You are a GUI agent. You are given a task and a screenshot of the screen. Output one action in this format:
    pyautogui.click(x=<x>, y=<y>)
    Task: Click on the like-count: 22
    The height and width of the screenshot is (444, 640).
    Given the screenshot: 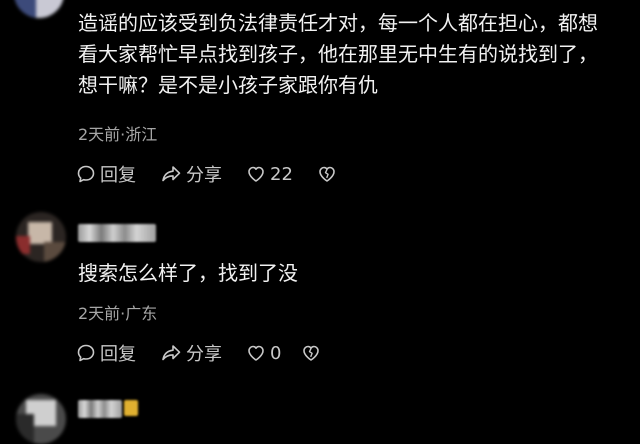 What is the action you would take?
    pyautogui.click(x=281, y=174)
    